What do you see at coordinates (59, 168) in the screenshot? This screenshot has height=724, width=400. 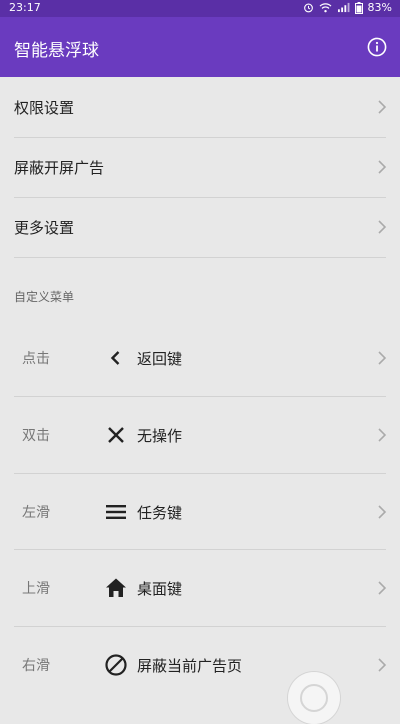 I see `settings-row-label: 屏蔽开屏广告` at bounding box center [59, 168].